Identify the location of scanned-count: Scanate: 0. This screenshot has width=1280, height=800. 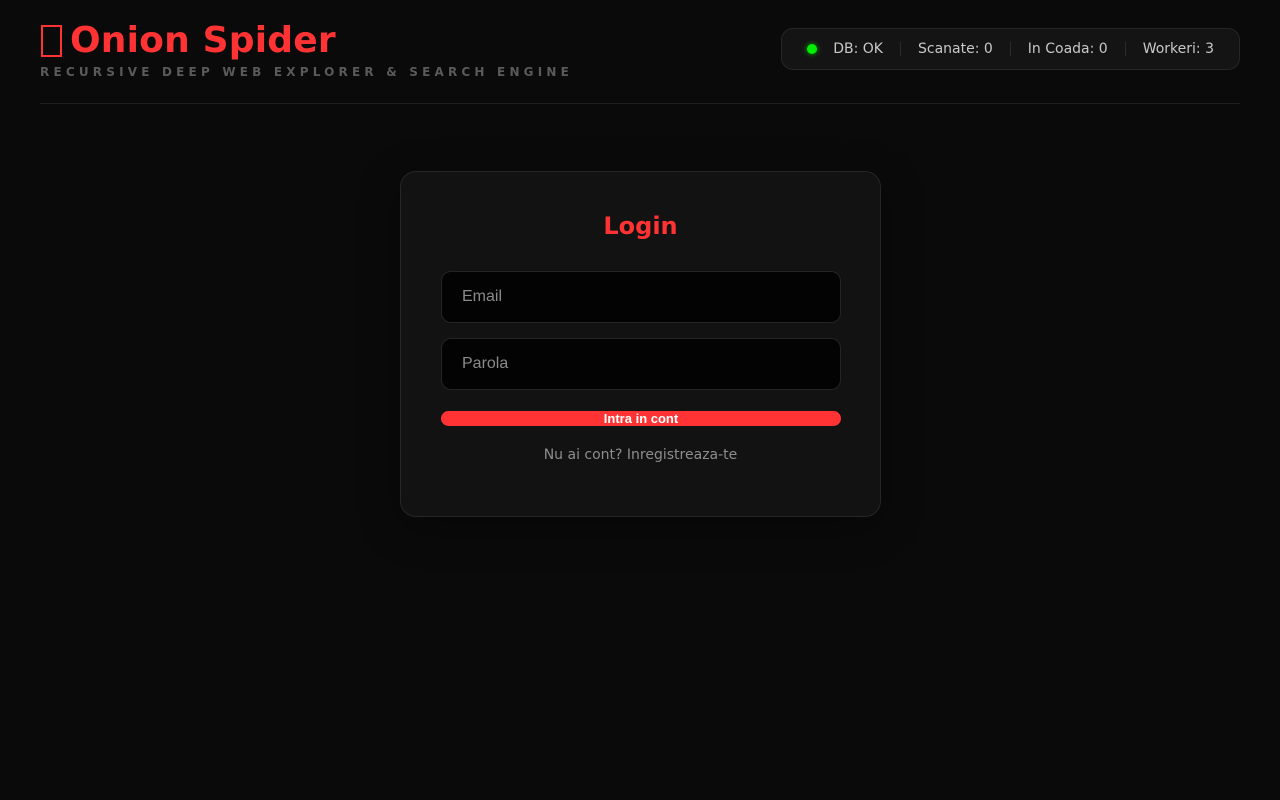
(955, 49).